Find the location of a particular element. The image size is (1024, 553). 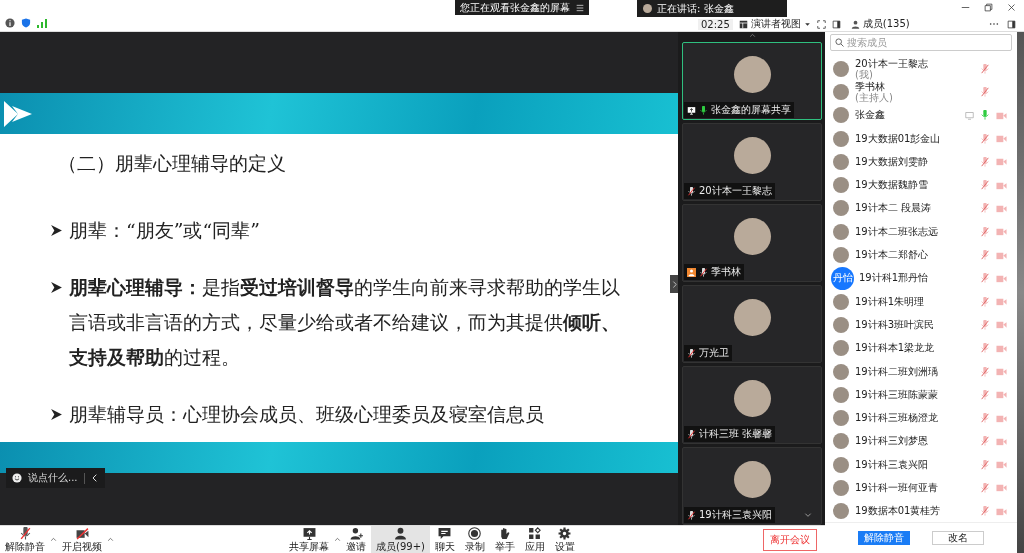

toolbar-button: 设置 is located at coordinates (564, 539).